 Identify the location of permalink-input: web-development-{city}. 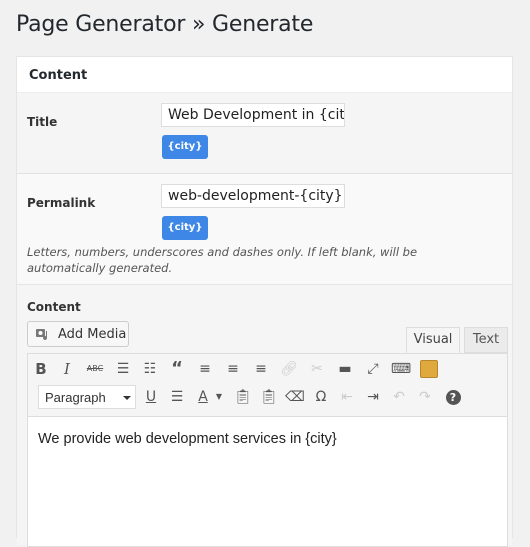
(253, 196).